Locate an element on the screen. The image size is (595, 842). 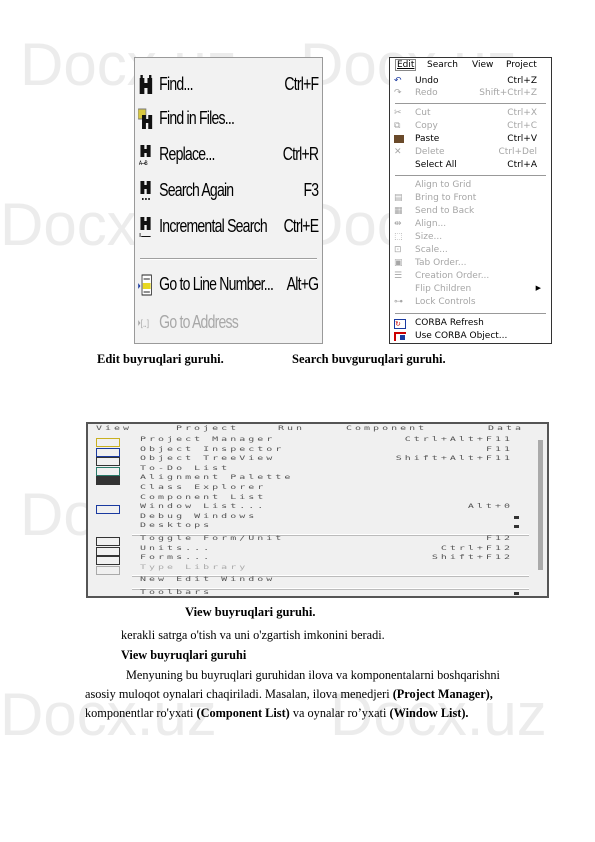
menu-item-shortcut: Ctrl+F12 is located at coordinates (476, 548).